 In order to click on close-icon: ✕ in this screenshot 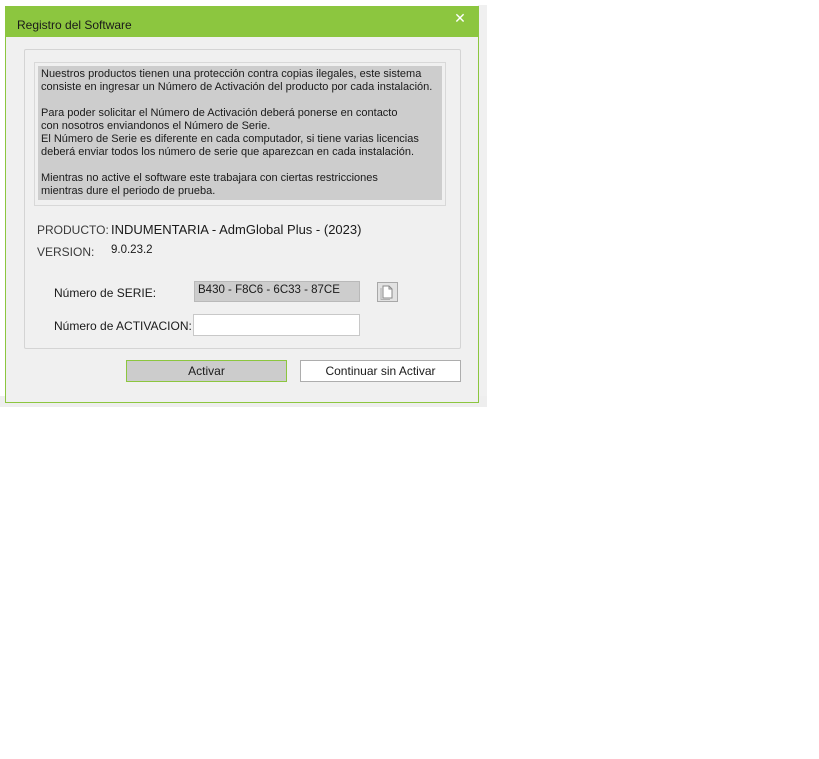, I will do `click(460, 18)`.